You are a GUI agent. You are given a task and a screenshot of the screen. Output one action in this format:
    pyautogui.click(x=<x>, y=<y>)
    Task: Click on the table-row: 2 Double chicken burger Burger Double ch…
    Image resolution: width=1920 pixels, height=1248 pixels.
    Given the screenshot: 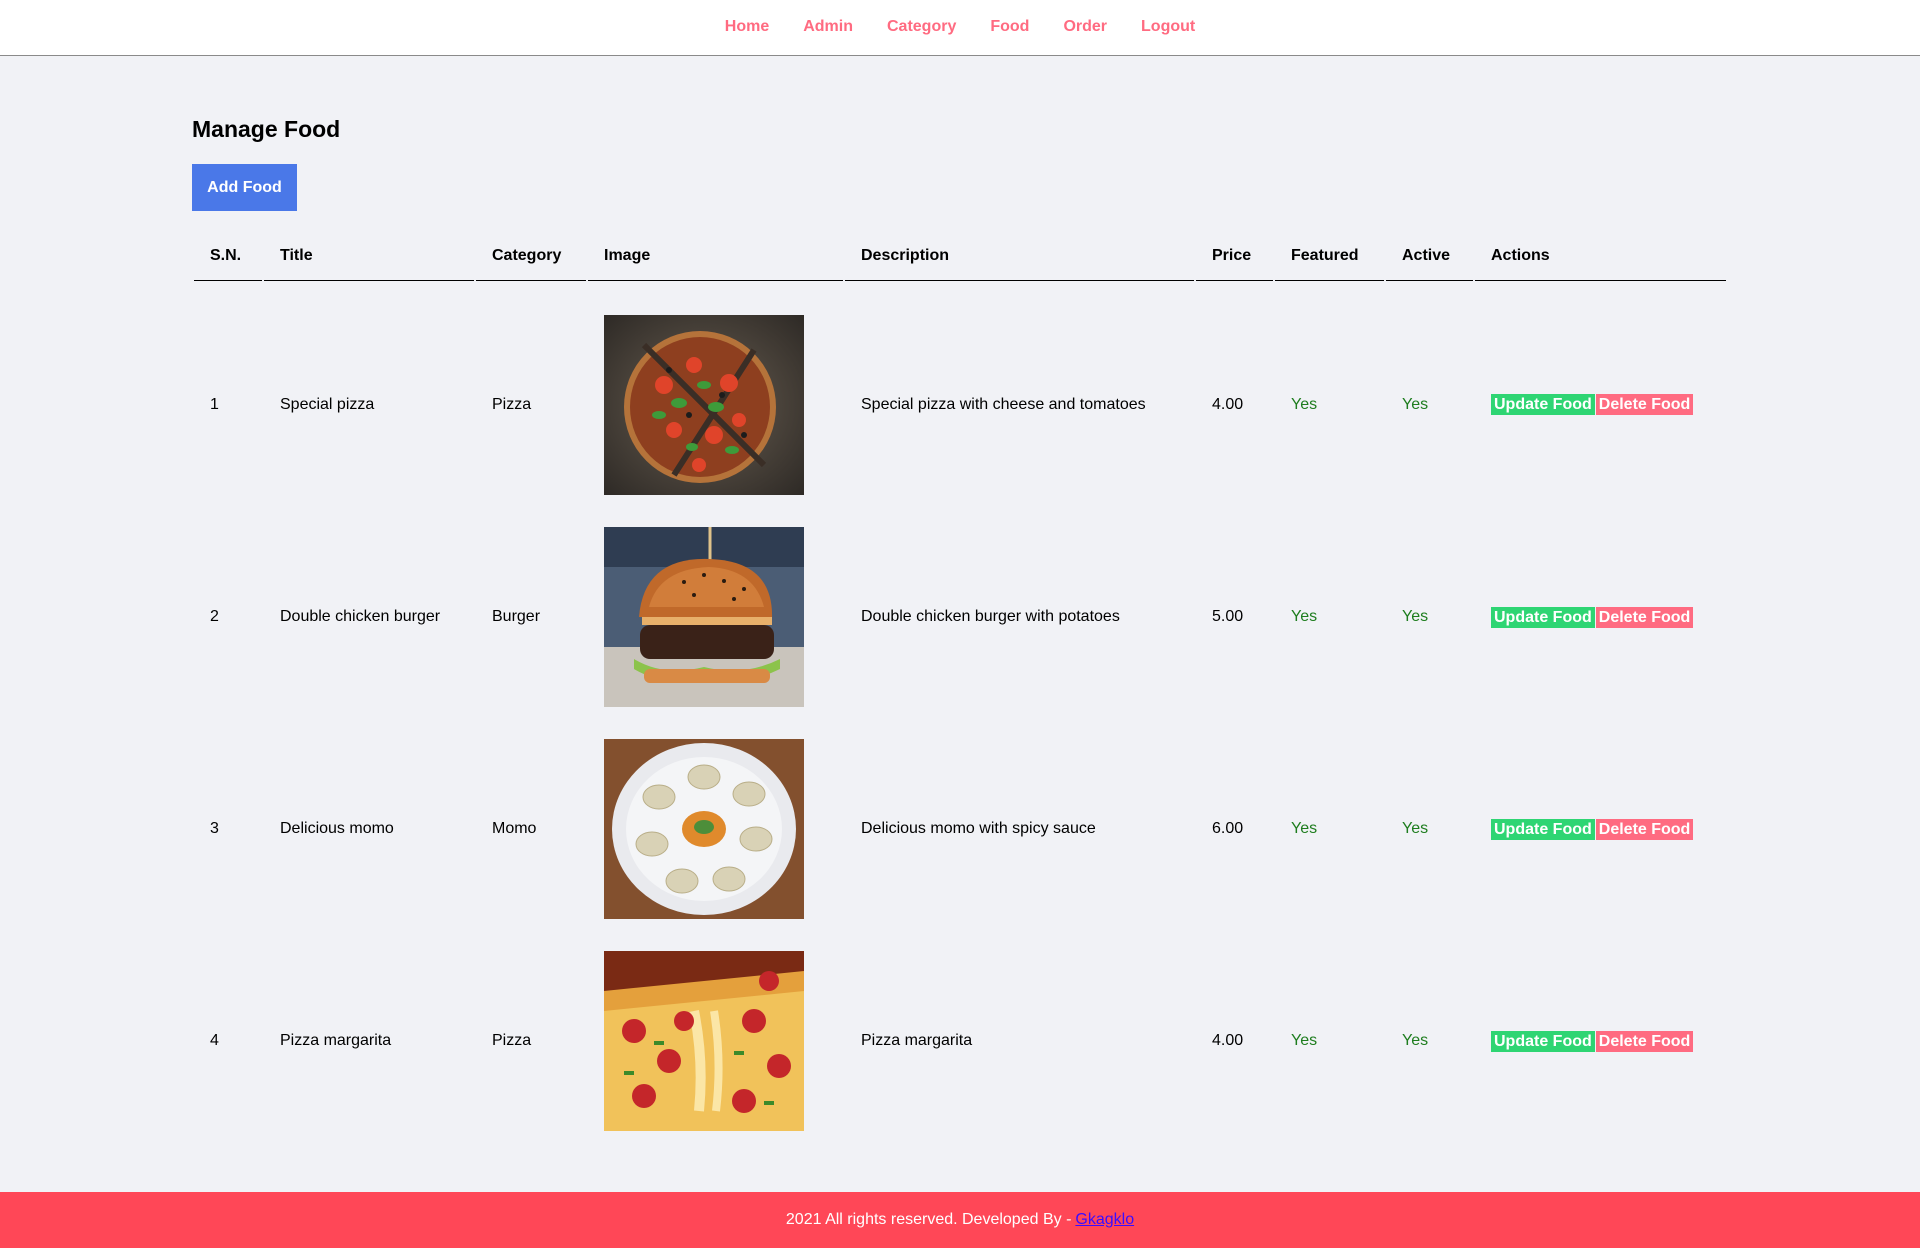 What is the action you would take?
    pyautogui.click(x=960, y=617)
    